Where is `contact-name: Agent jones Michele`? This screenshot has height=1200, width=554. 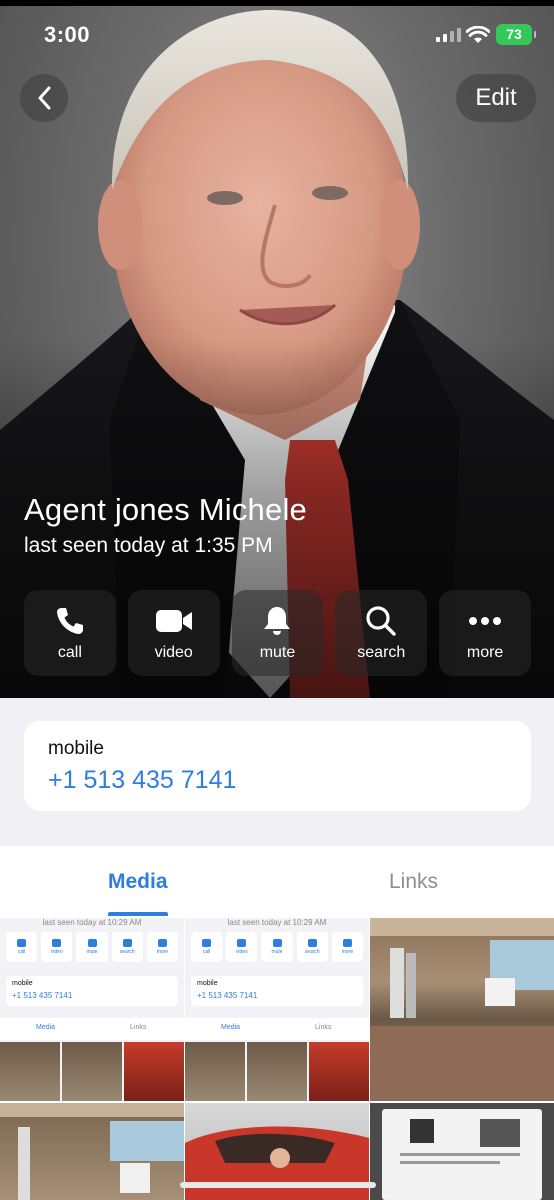
contact-name: Agent jones Michele is located at coordinates (165, 509).